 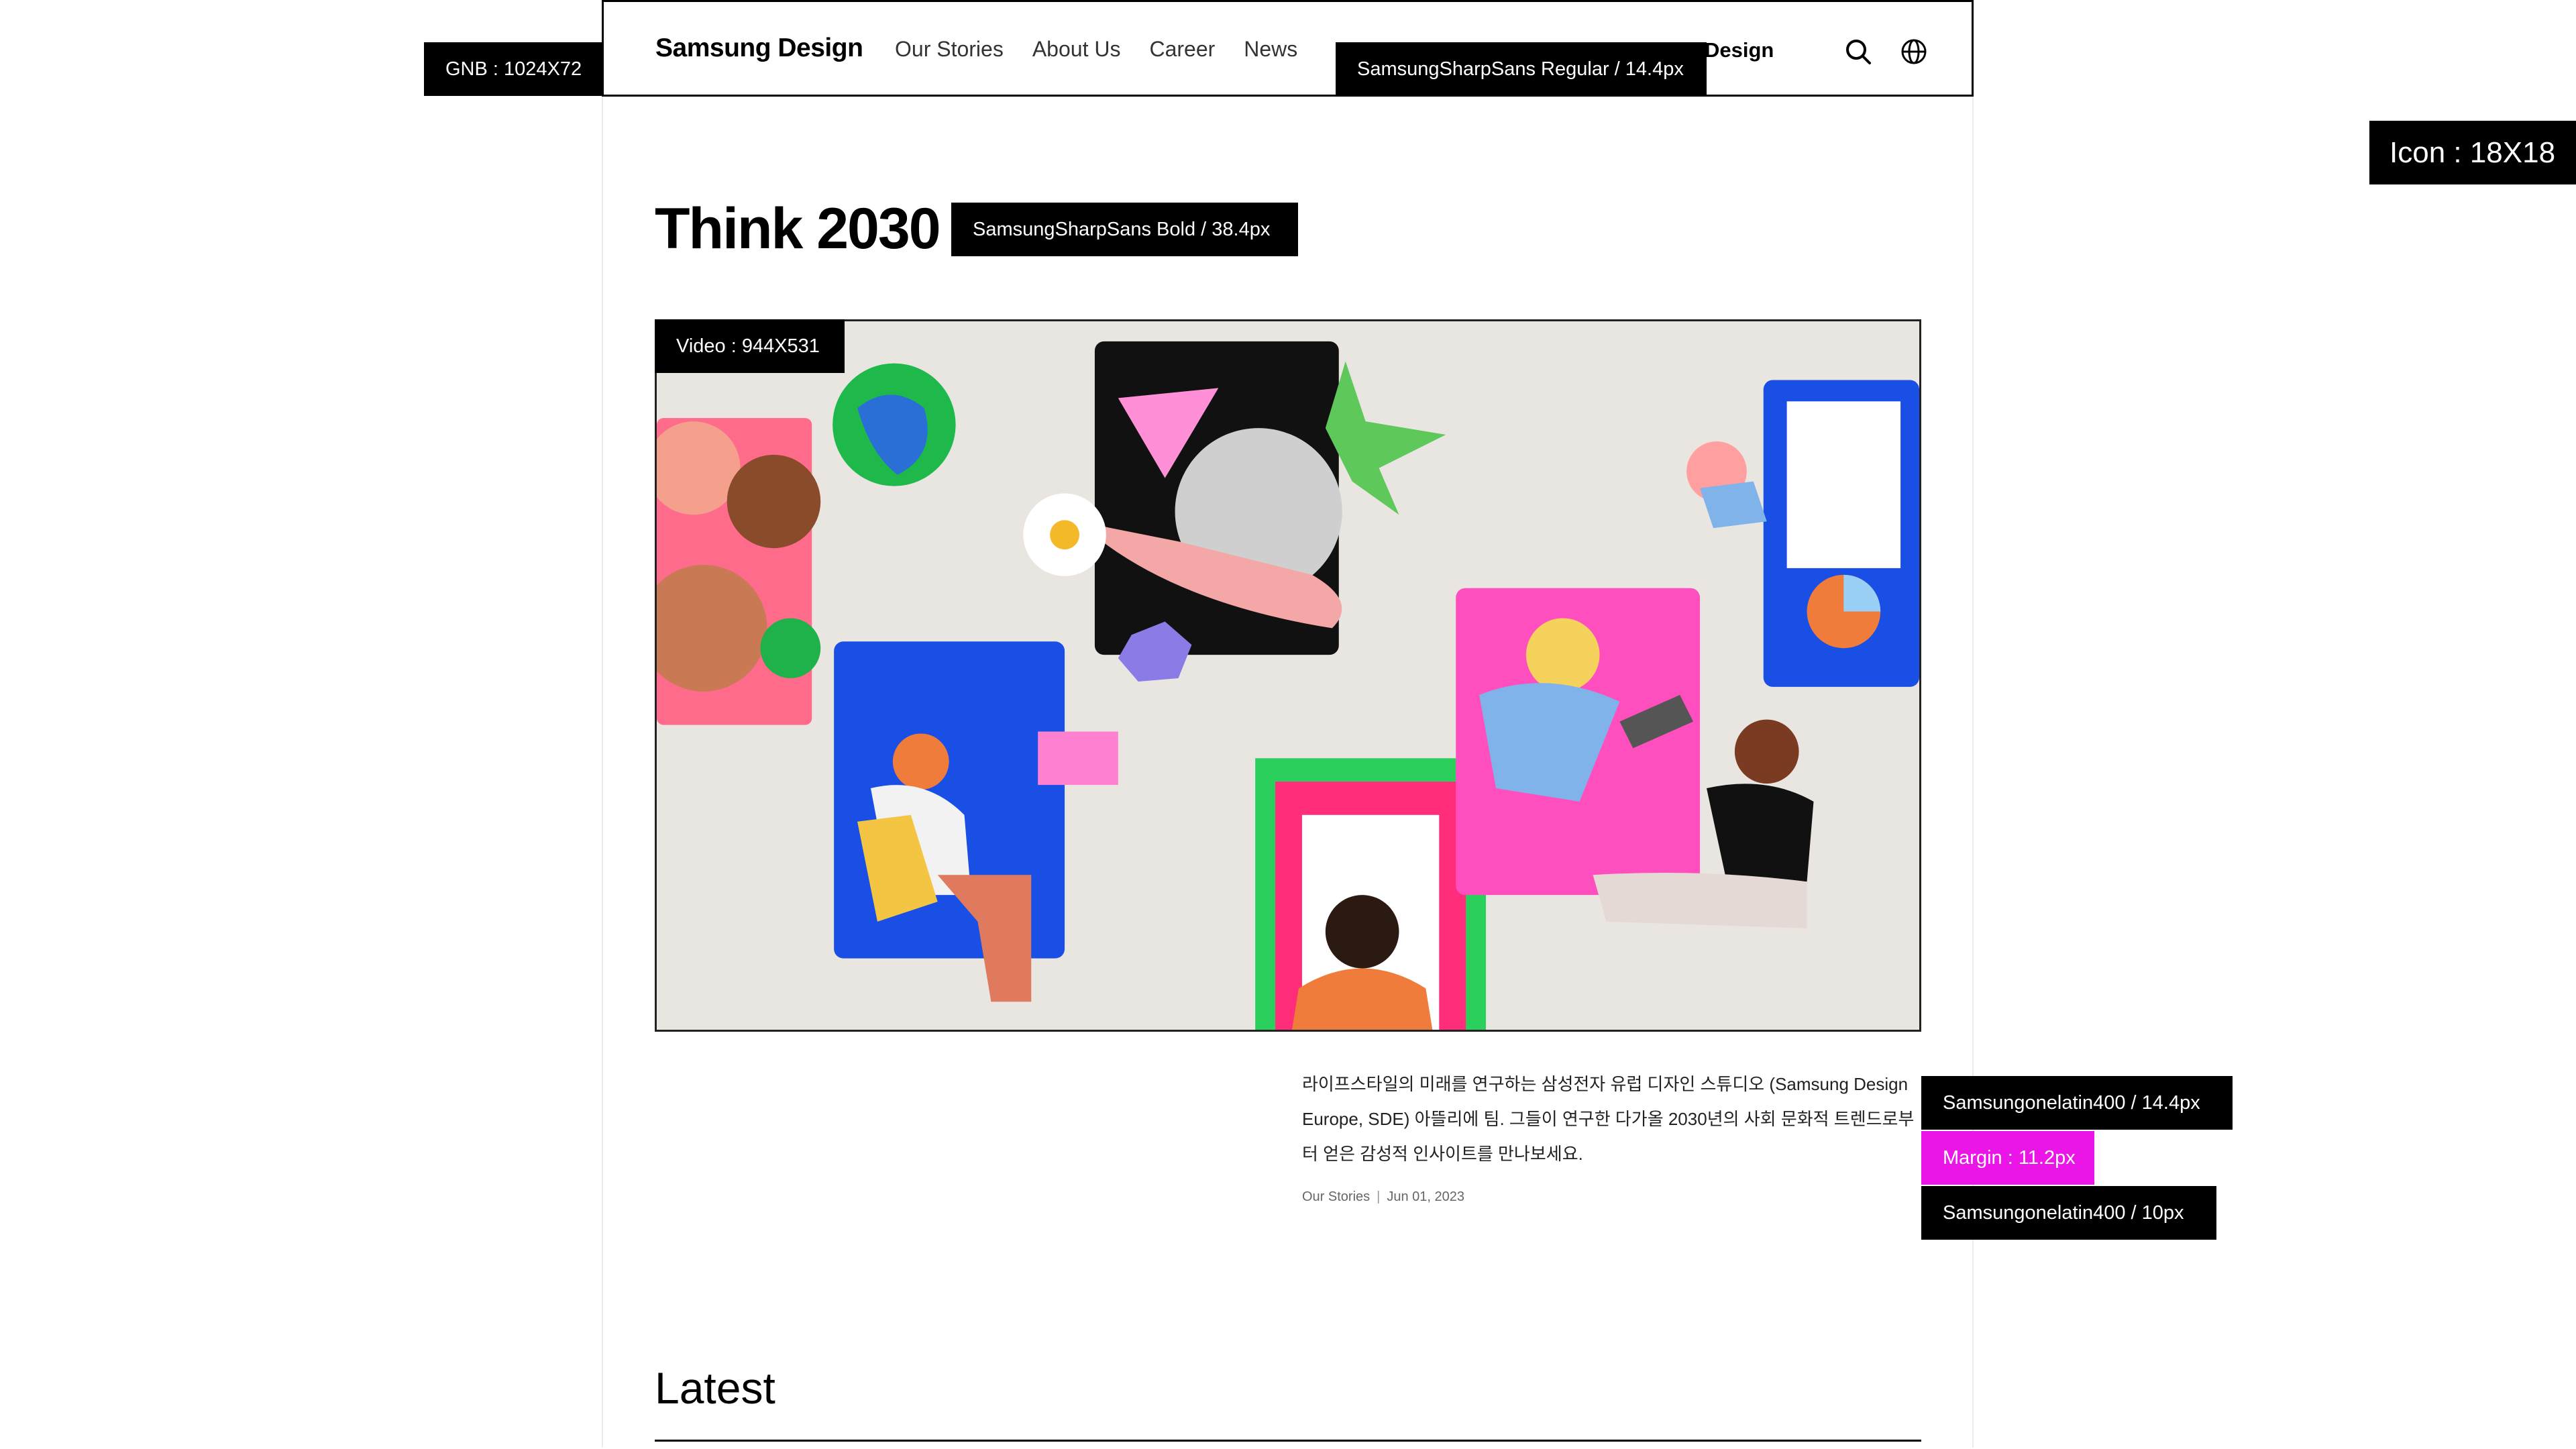 What do you see at coordinates (1914, 51) in the screenshot?
I see `globe-icon` at bounding box center [1914, 51].